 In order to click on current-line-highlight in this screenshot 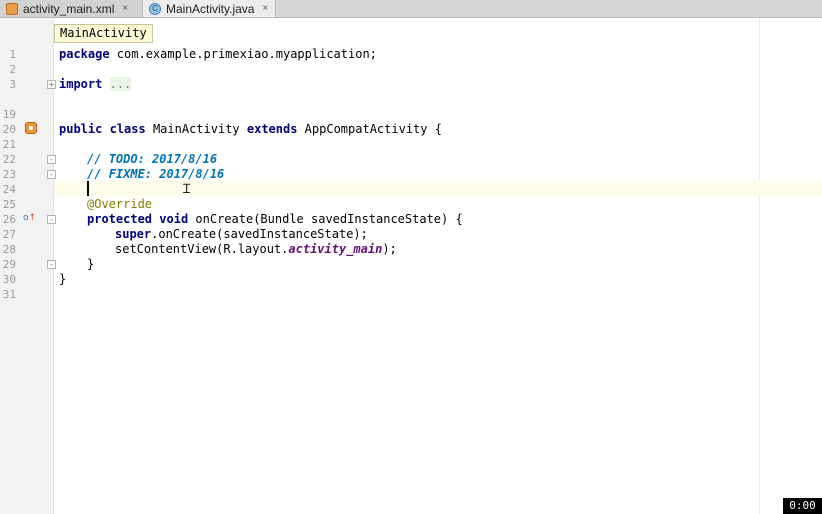, I will do `click(438, 188)`.